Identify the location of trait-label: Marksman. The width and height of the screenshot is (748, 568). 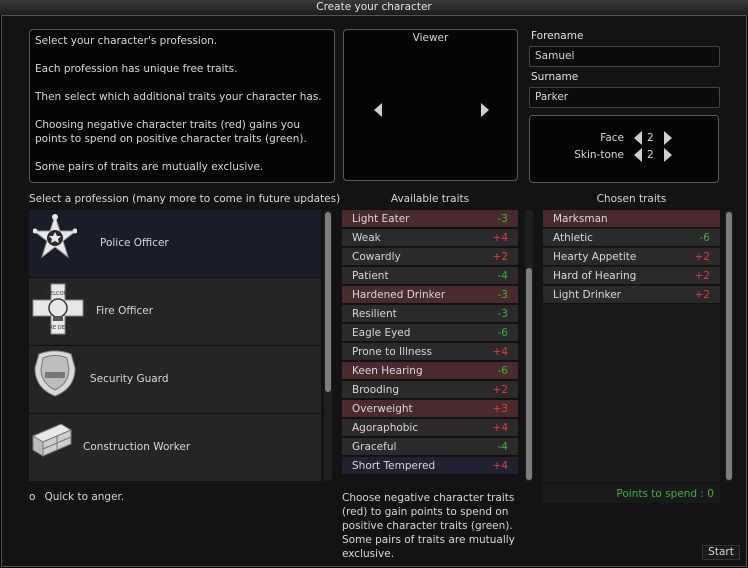
(580, 219).